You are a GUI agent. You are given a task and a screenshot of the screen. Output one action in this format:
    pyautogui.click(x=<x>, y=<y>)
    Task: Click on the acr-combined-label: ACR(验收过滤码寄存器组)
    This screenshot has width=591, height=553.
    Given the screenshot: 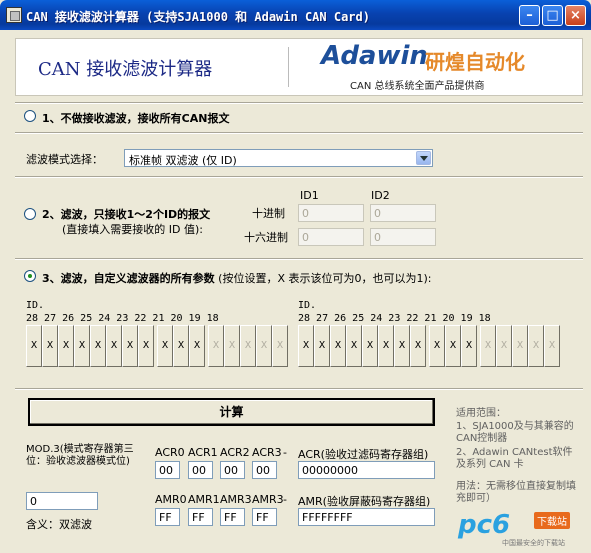 What is the action you would take?
    pyautogui.click(x=363, y=454)
    